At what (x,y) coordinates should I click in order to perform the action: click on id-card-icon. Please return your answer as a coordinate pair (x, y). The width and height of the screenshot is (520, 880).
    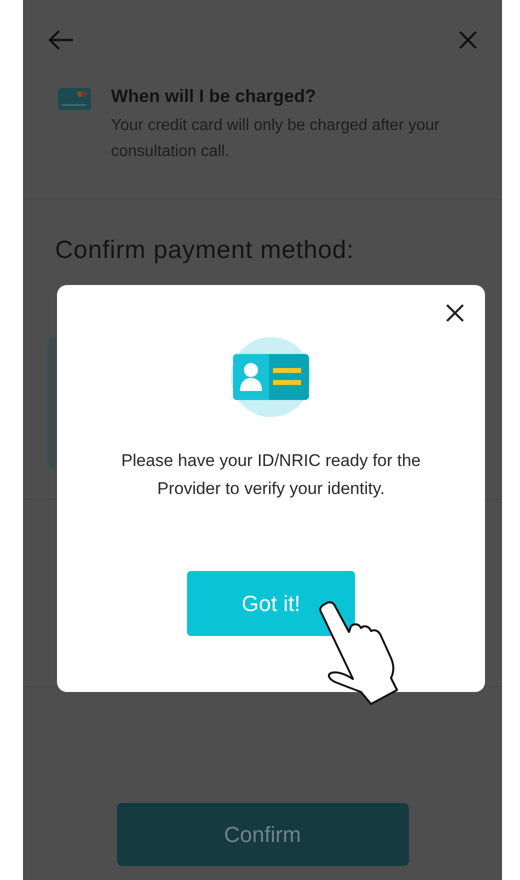
    Looking at the image, I should click on (271, 377).